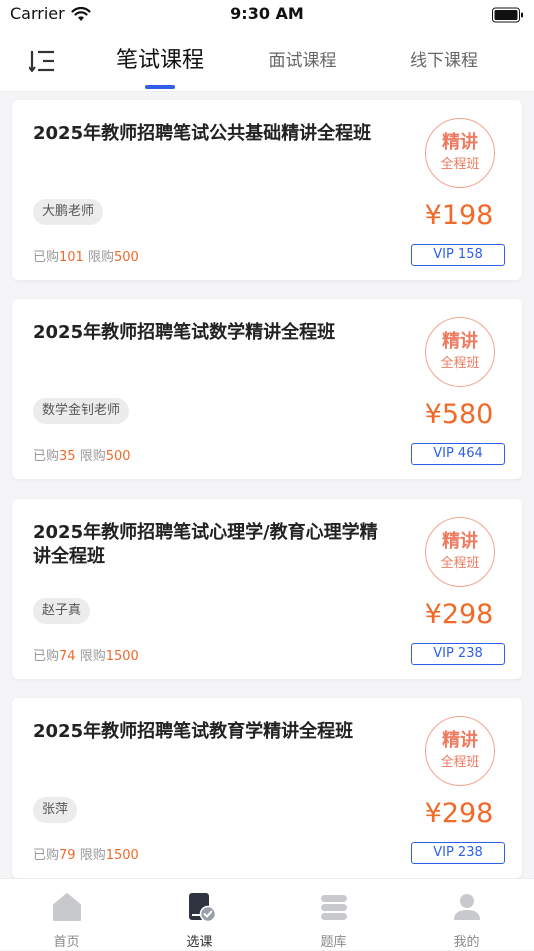 The image size is (534, 951). Describe the element at coordinates (66, 942) in the screenshot. I see `tabbar-label: 首页` at that location.